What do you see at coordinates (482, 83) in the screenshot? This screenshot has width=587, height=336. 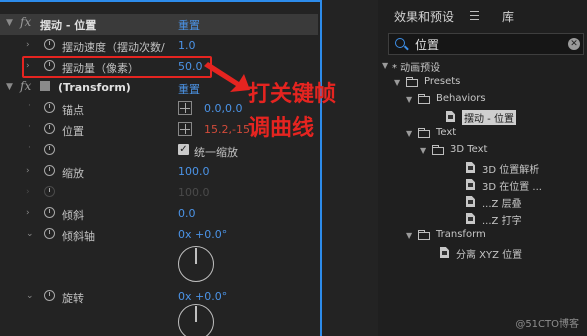 I see `tree-item: ▼ Presets` at bounding box center [482, 83].